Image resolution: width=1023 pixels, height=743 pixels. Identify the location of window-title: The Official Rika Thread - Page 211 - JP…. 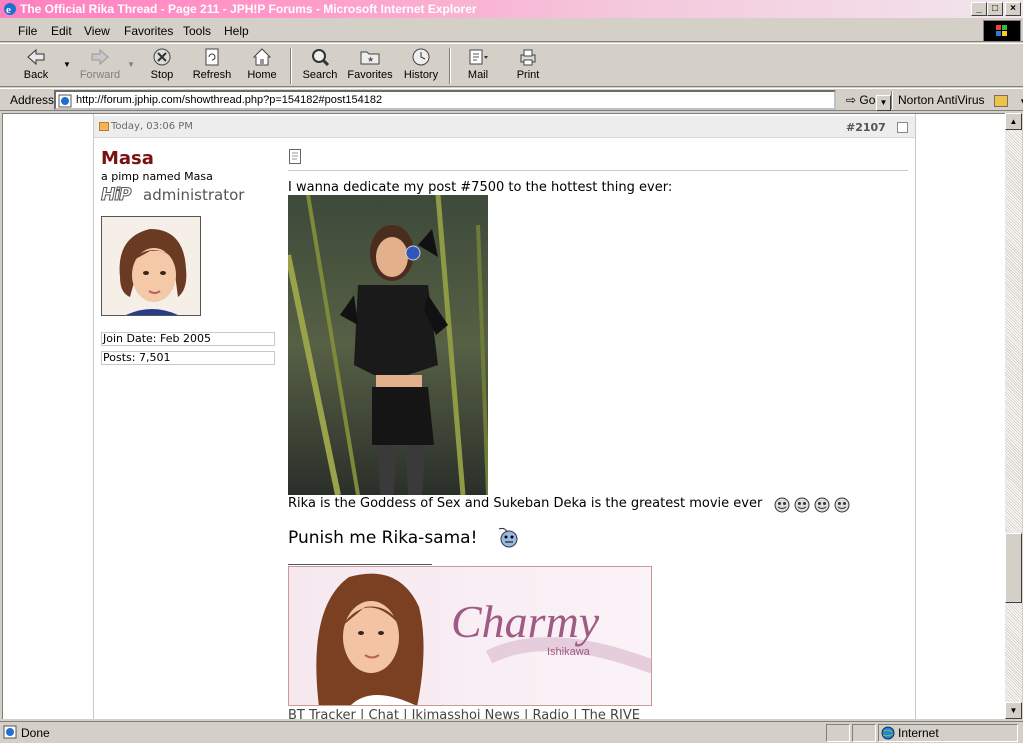
(248, 9).